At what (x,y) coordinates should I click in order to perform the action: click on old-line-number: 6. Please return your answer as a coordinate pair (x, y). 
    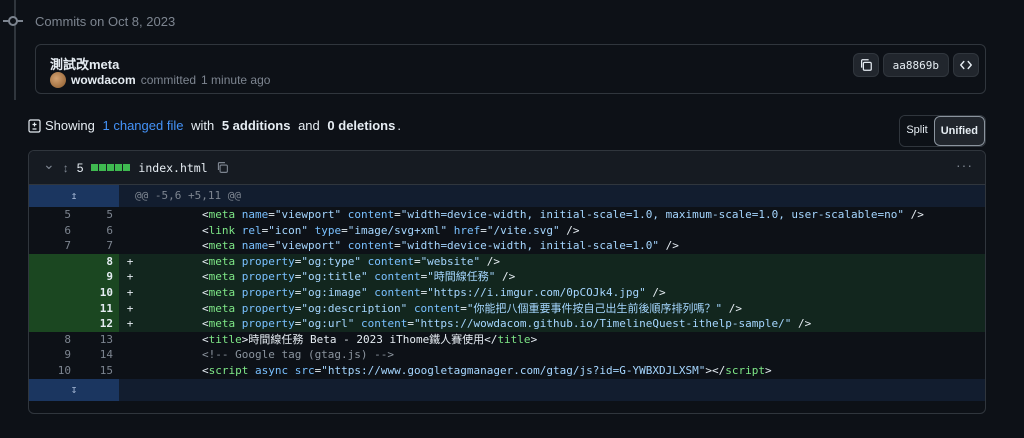
    Looking at the image, I should click on (53, 231).